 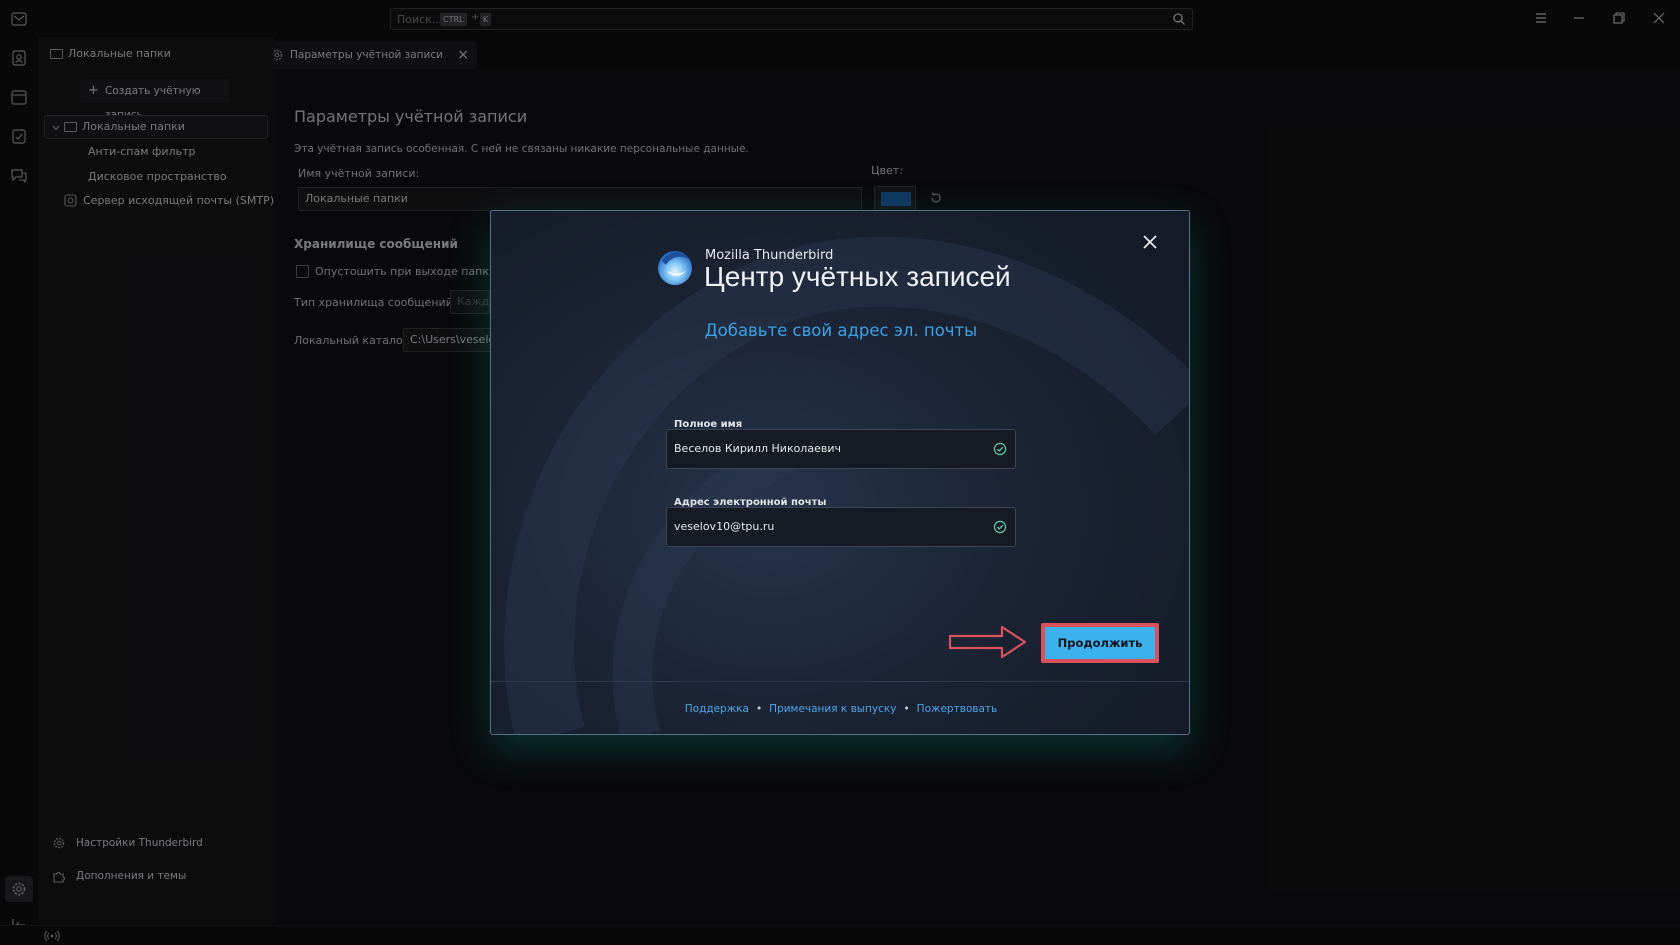 I want to click on thunderbird-logo-icon, so click(x=675, y=268).